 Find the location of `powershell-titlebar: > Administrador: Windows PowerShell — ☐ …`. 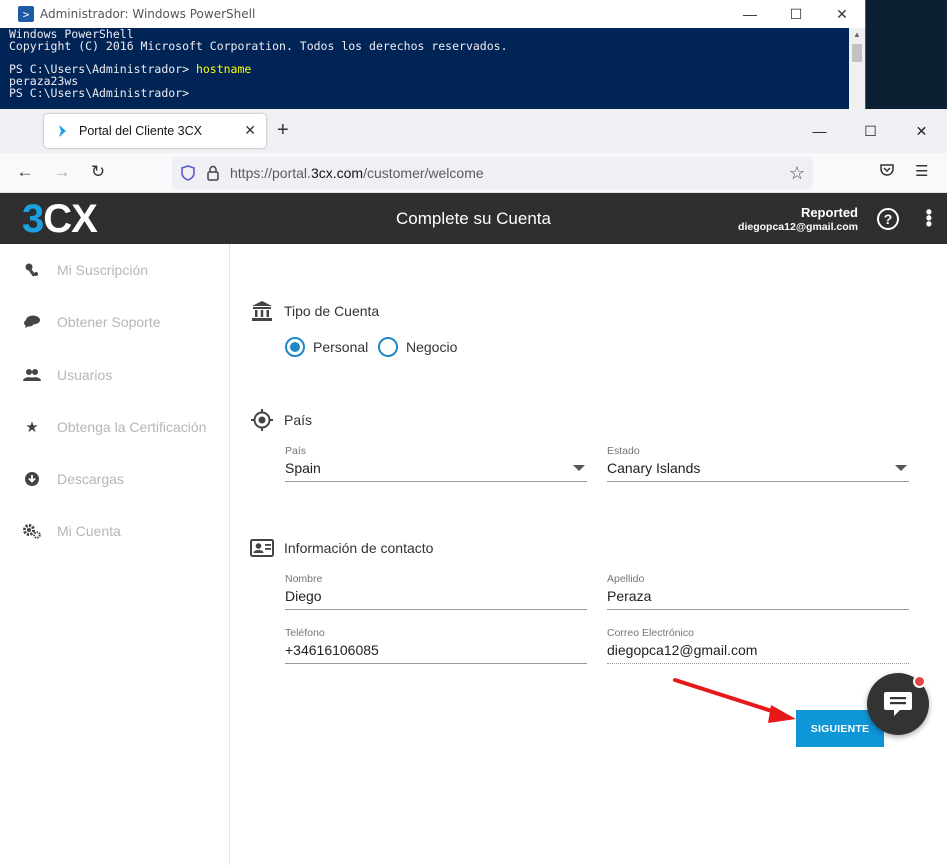

powershell-titlebar: > Administrador: Windows PowerShell — ☐ … is located at coordinates (432, 14).